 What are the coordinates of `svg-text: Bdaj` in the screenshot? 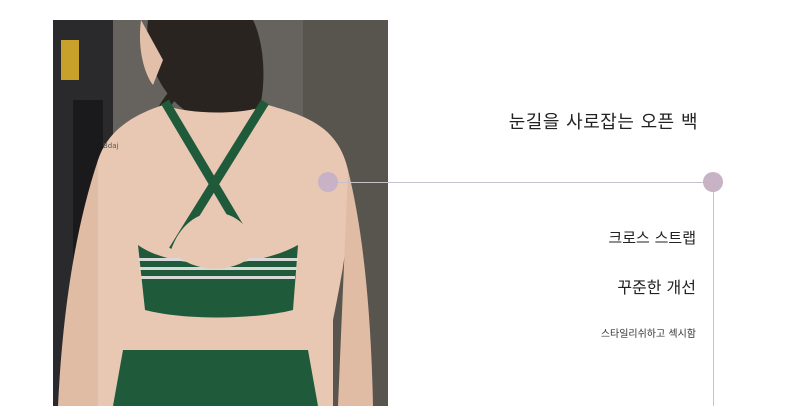 It's located at (111, 146).